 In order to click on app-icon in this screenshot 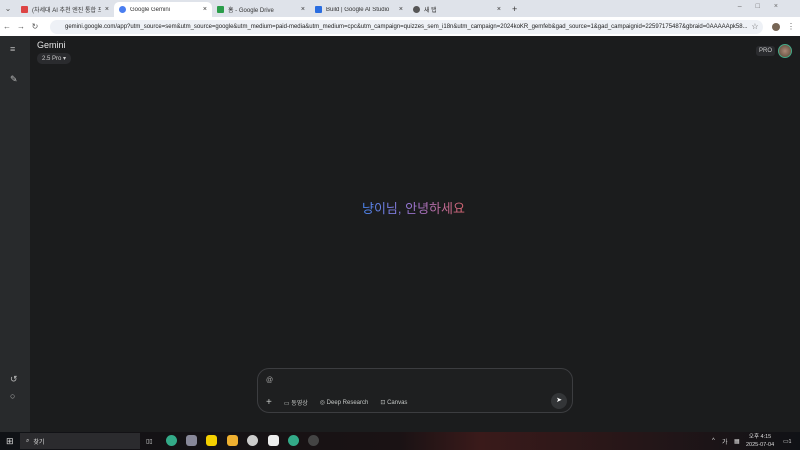, I will do `click(191, 440)`.